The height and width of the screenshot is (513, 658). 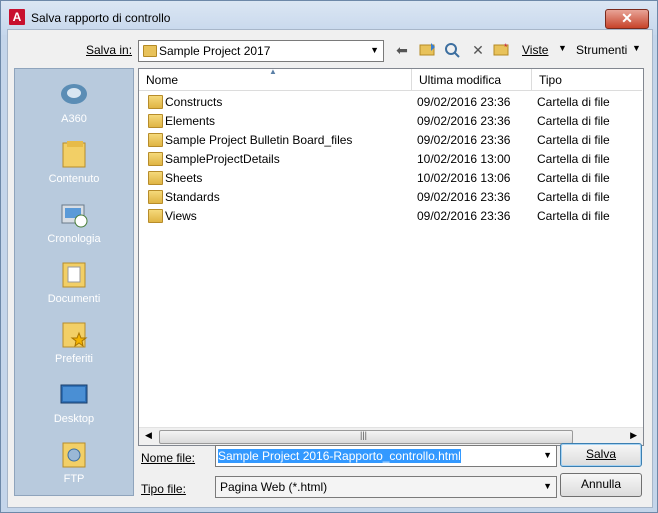 I want to click on grip-icon: |||, so click(x=364, y=435).